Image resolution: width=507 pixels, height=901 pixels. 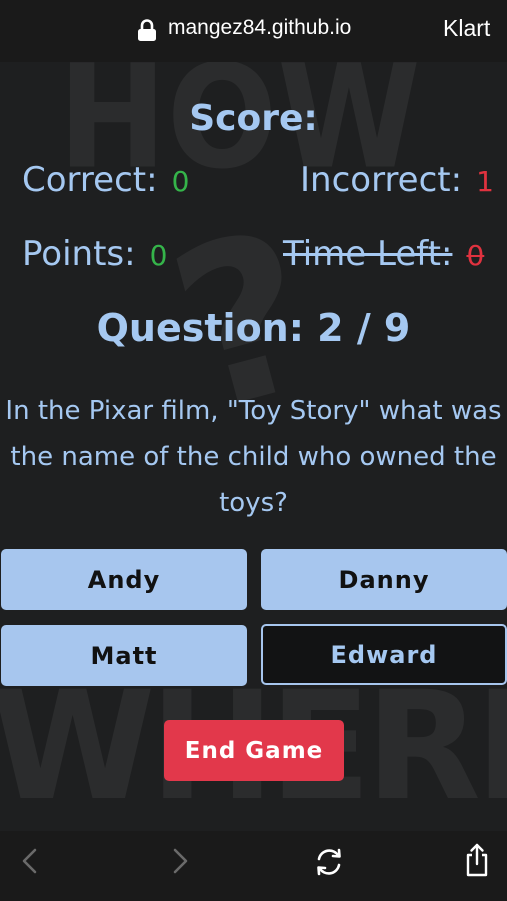 What do you see at coordinates (329, 862) in the screenshot?
I see `reload-icon` at bounding box center [329, 862].